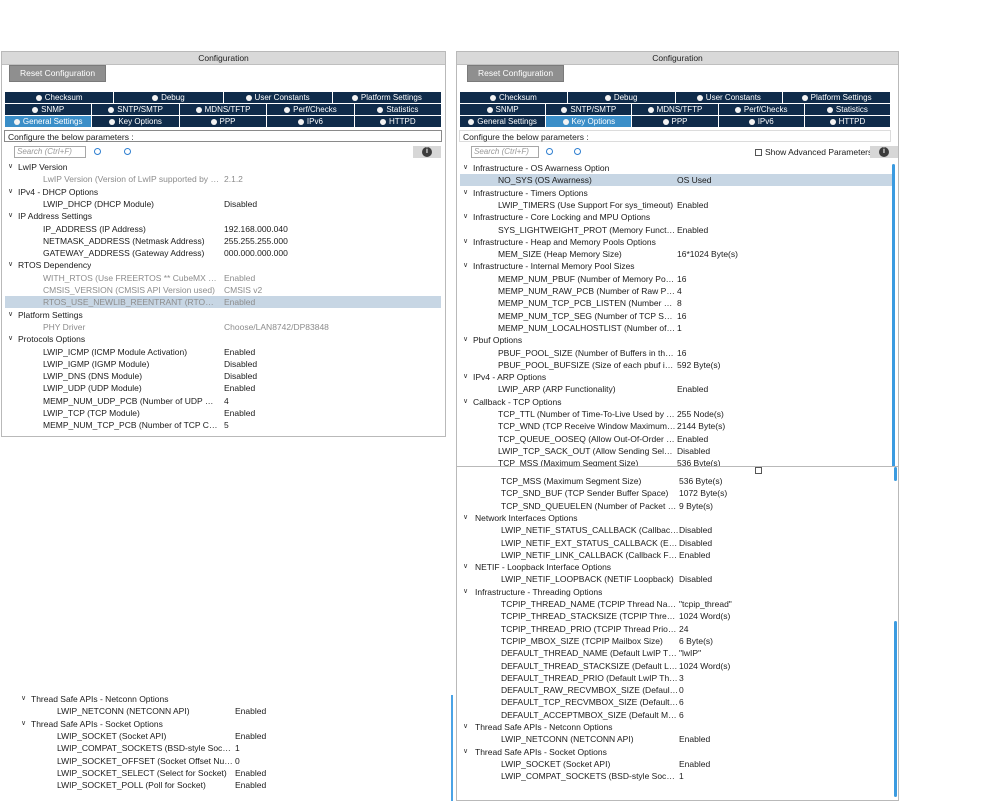 The height and width of the screenshot is (801, 999). What do you see at coordinates (169, 97) in the screenshot?
I see `tab-debug: Debug` at bounding box center [169, 97].